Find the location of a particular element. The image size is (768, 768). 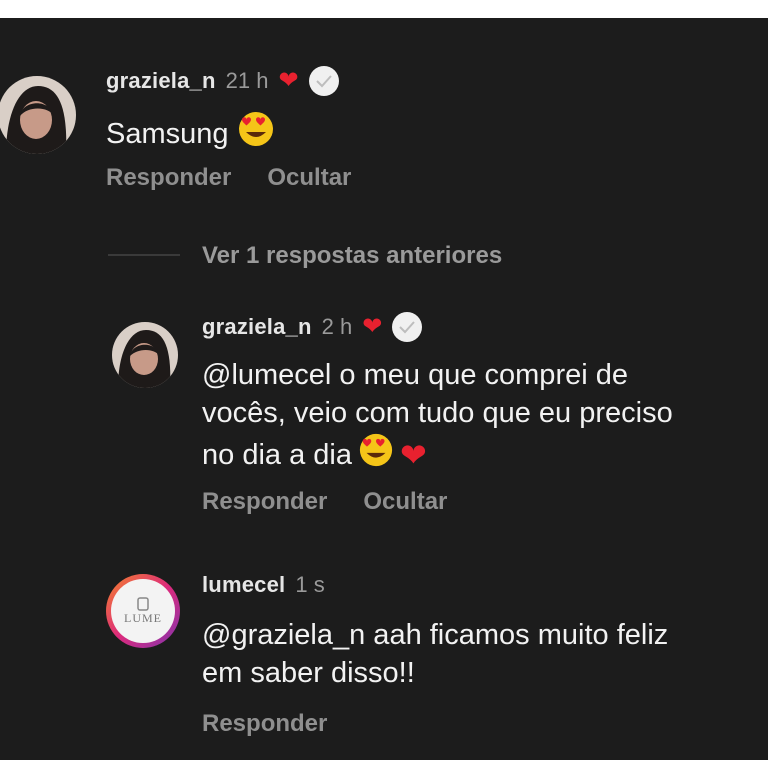

comment-text-line: @lumecel o meu que comprei de is located at coordinates (415, 375).